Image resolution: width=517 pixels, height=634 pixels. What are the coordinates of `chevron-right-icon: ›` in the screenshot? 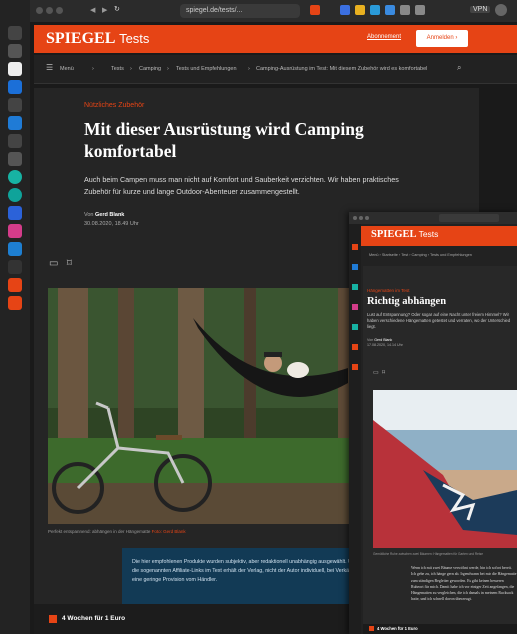 It's located at (456, 38).